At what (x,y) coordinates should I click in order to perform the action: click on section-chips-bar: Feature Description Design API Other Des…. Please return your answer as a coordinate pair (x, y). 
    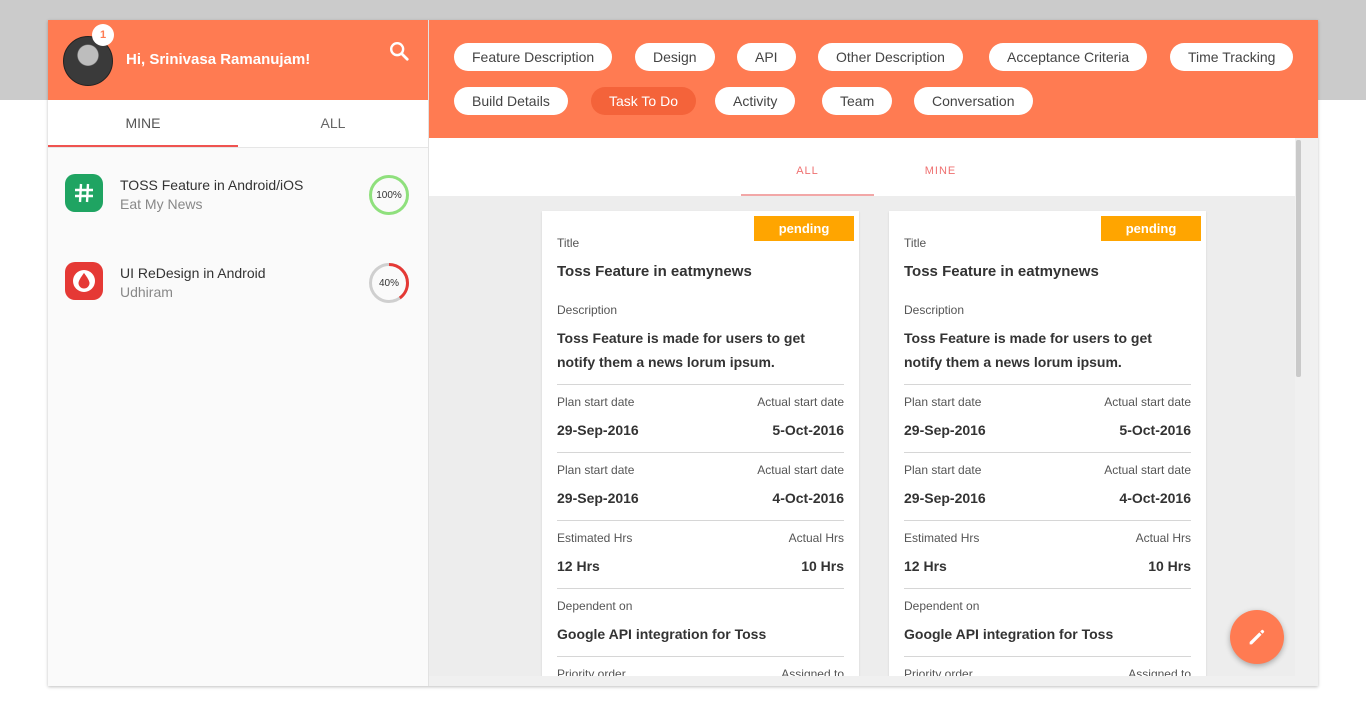
    Looking at the image, I should click on (873, 79).